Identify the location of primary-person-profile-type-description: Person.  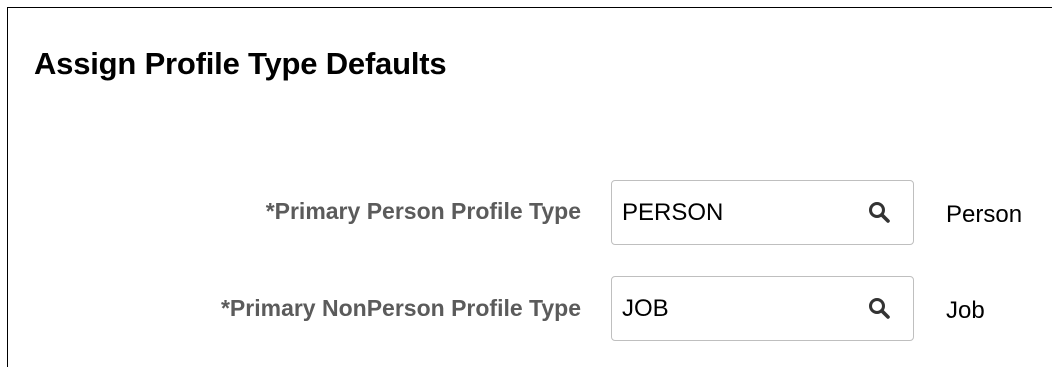
(984, 214).